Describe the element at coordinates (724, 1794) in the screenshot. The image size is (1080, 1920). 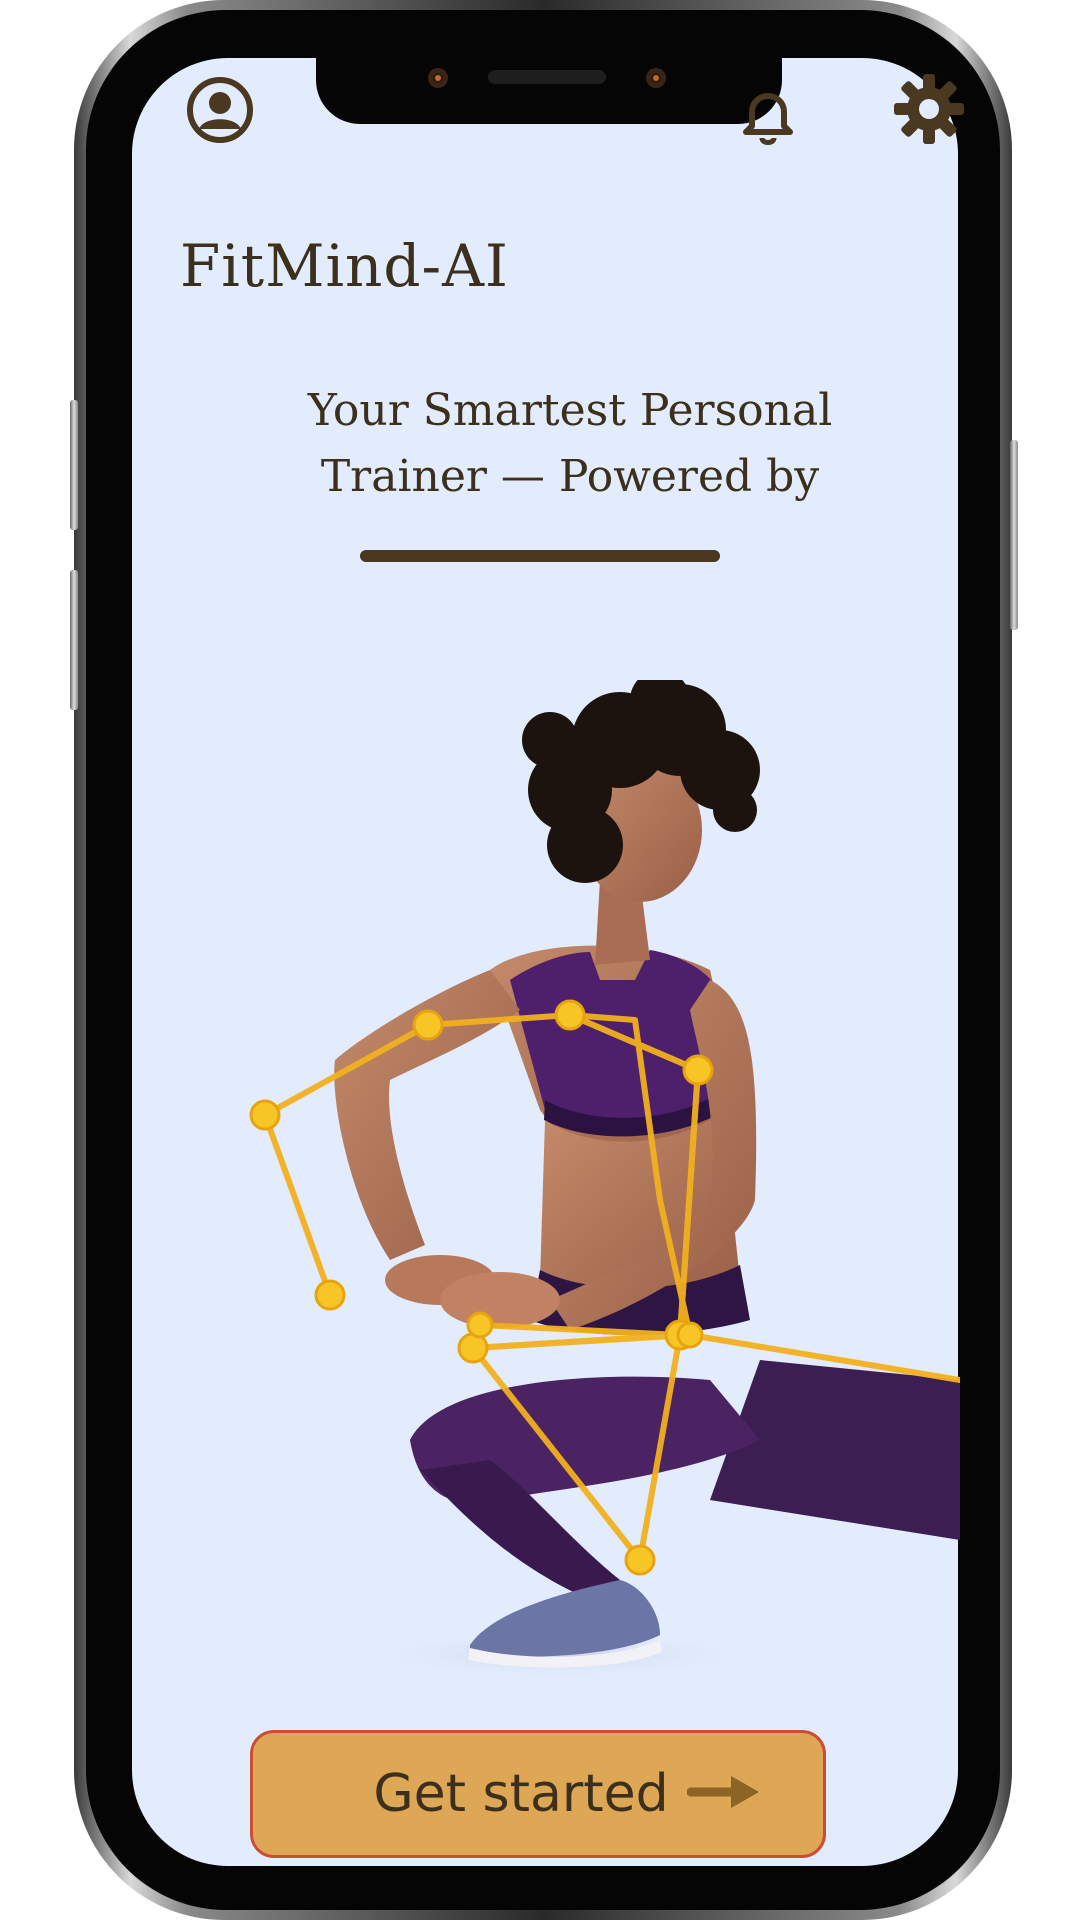
I see `arrow-right-icon` at that location.